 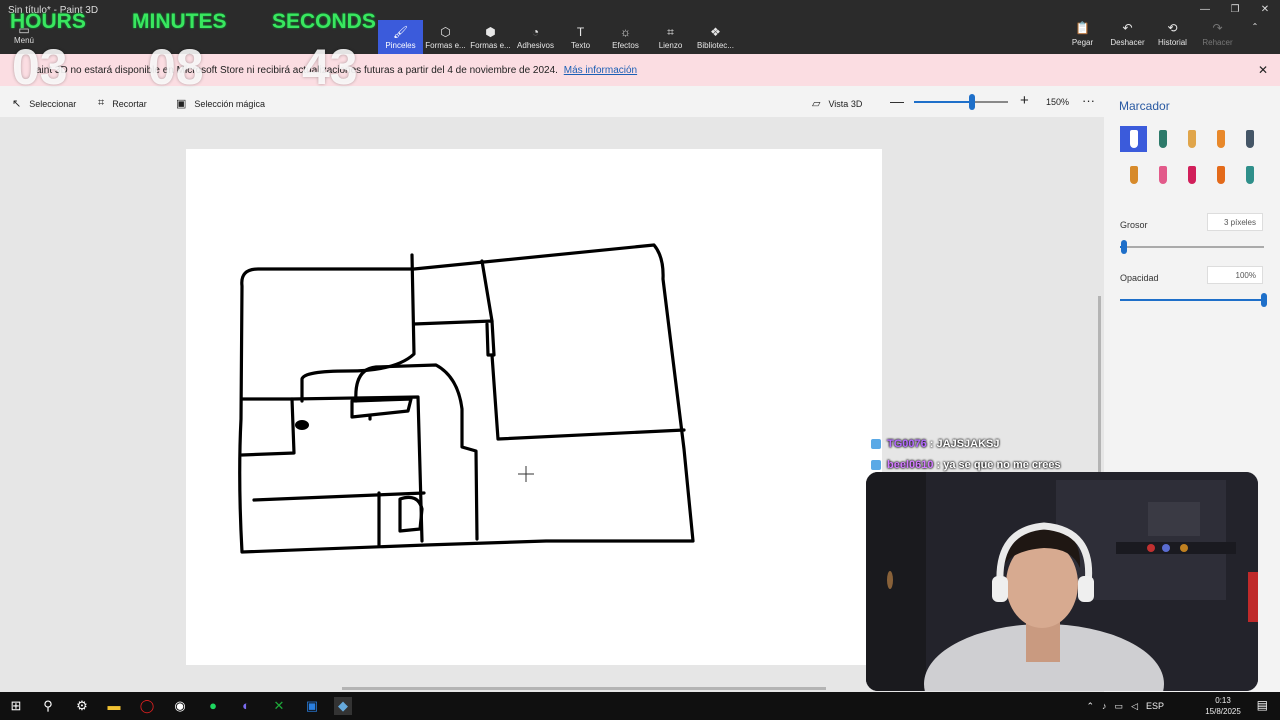 What do you see at coordinates (454, 338) in the screenshot?
I see `wall-b` at bounding box center [454, 338].